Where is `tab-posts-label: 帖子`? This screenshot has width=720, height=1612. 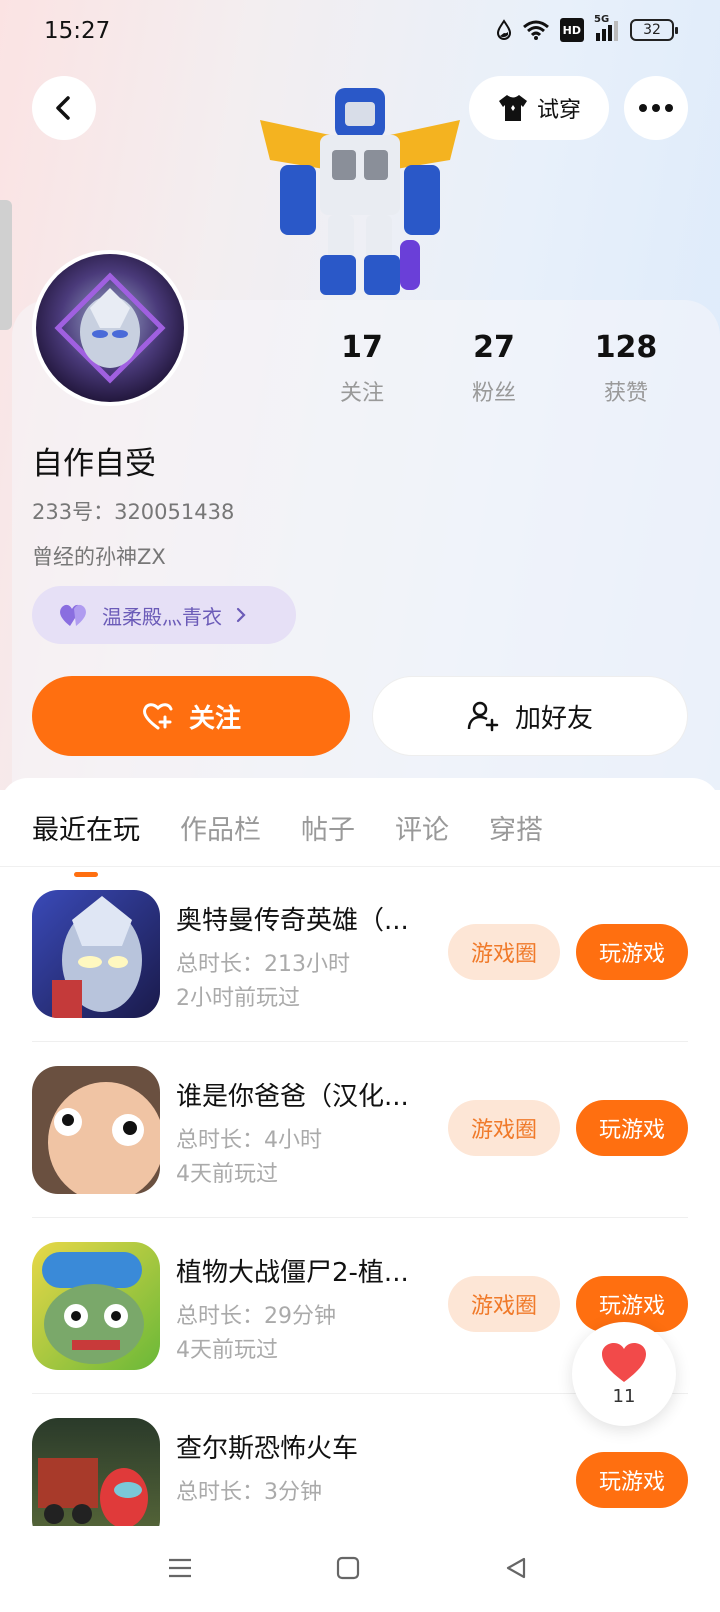
tab-posts-label: 帖子 is located at coordinates (328, 830).